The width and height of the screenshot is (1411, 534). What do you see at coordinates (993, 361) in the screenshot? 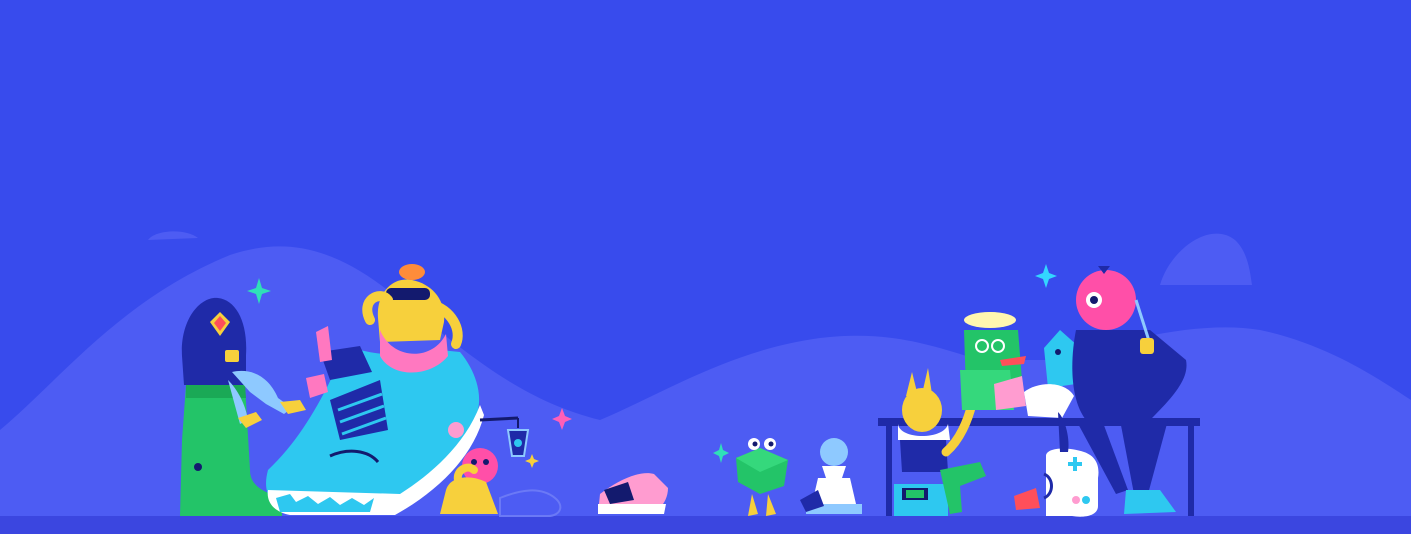
I see `green-hat-character` at bounding box center [993, 361].